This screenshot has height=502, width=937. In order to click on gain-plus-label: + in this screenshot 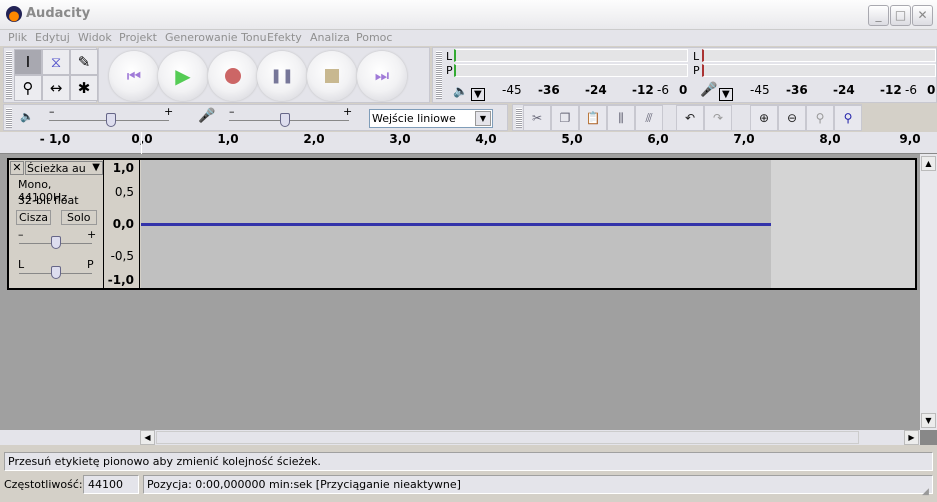, I will do `click(92, 234)`.